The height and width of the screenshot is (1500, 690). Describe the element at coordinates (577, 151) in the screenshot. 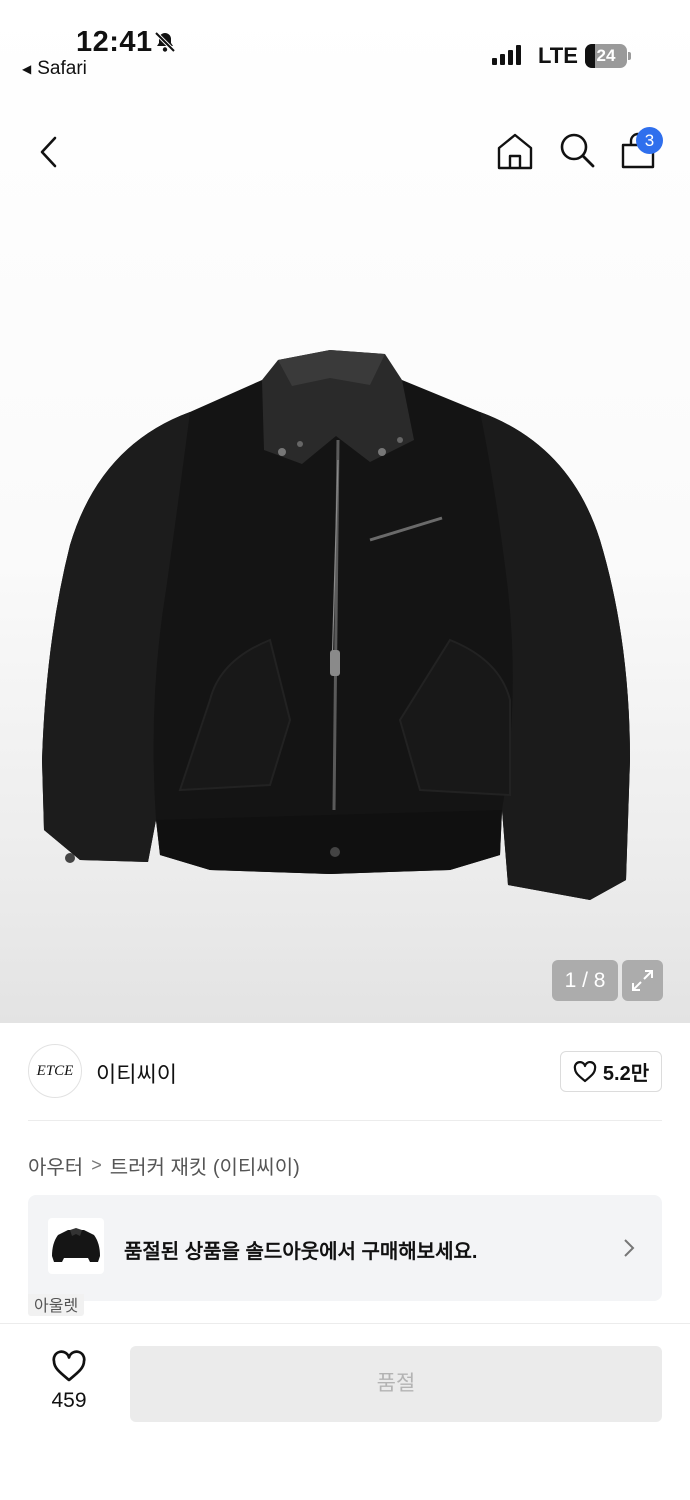

I see `search-icon` at that location.